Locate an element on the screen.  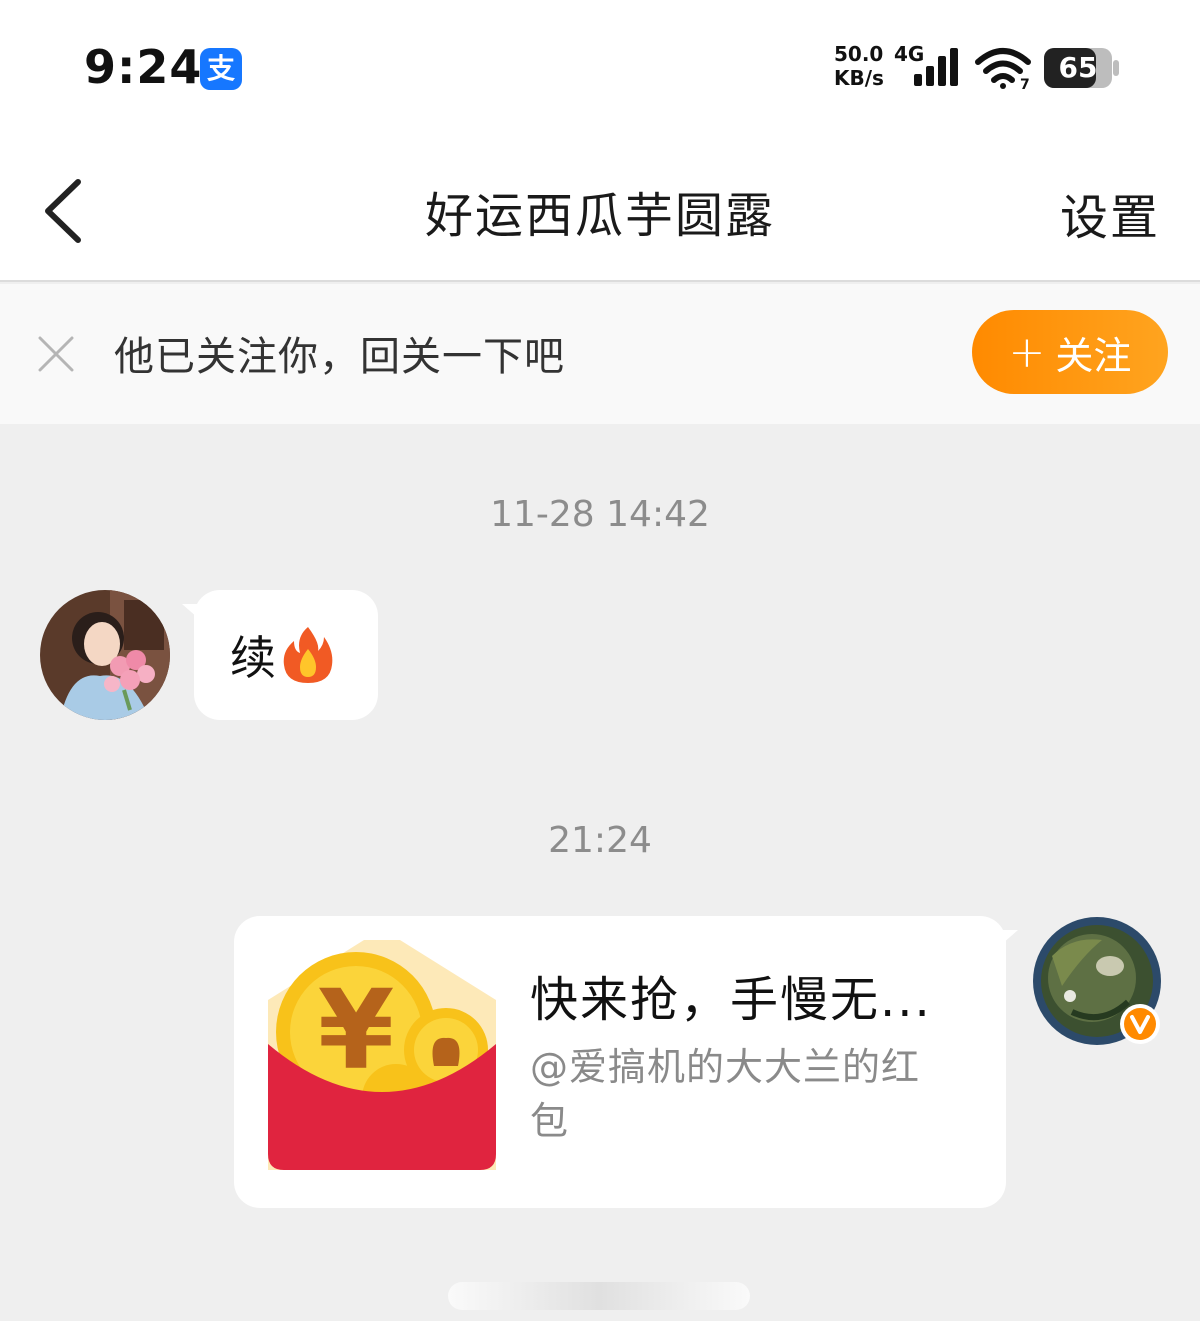
settings-button: 设置 is located at coordinates (1110, 213).